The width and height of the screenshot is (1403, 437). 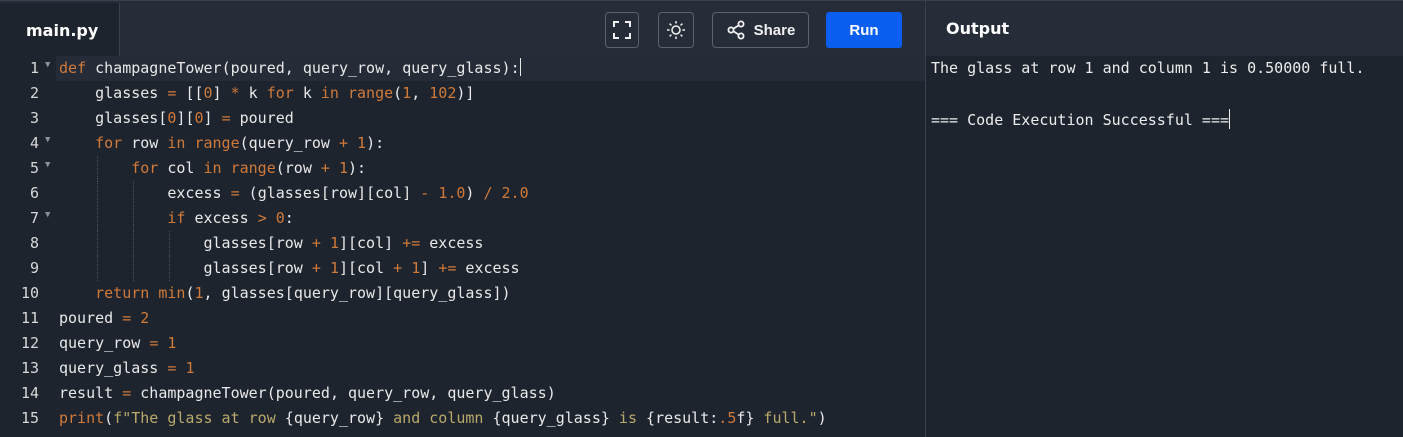 I want to click on output-line: === Code Execution Successful ===, so click(x=1081, y=119).